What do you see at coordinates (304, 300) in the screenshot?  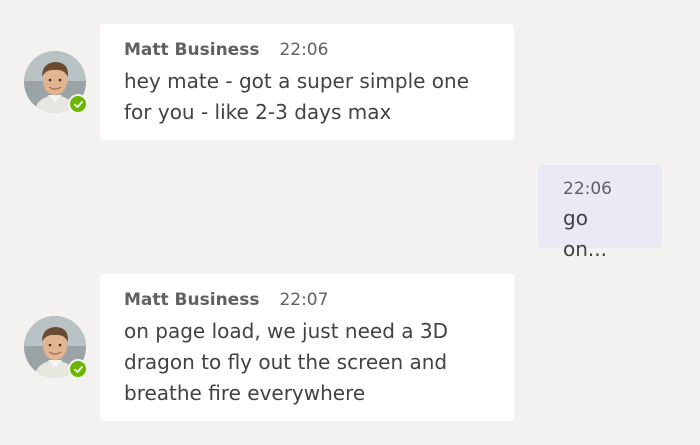 I see `message-timestamp: 22:07` at bounding box center [304, 300].